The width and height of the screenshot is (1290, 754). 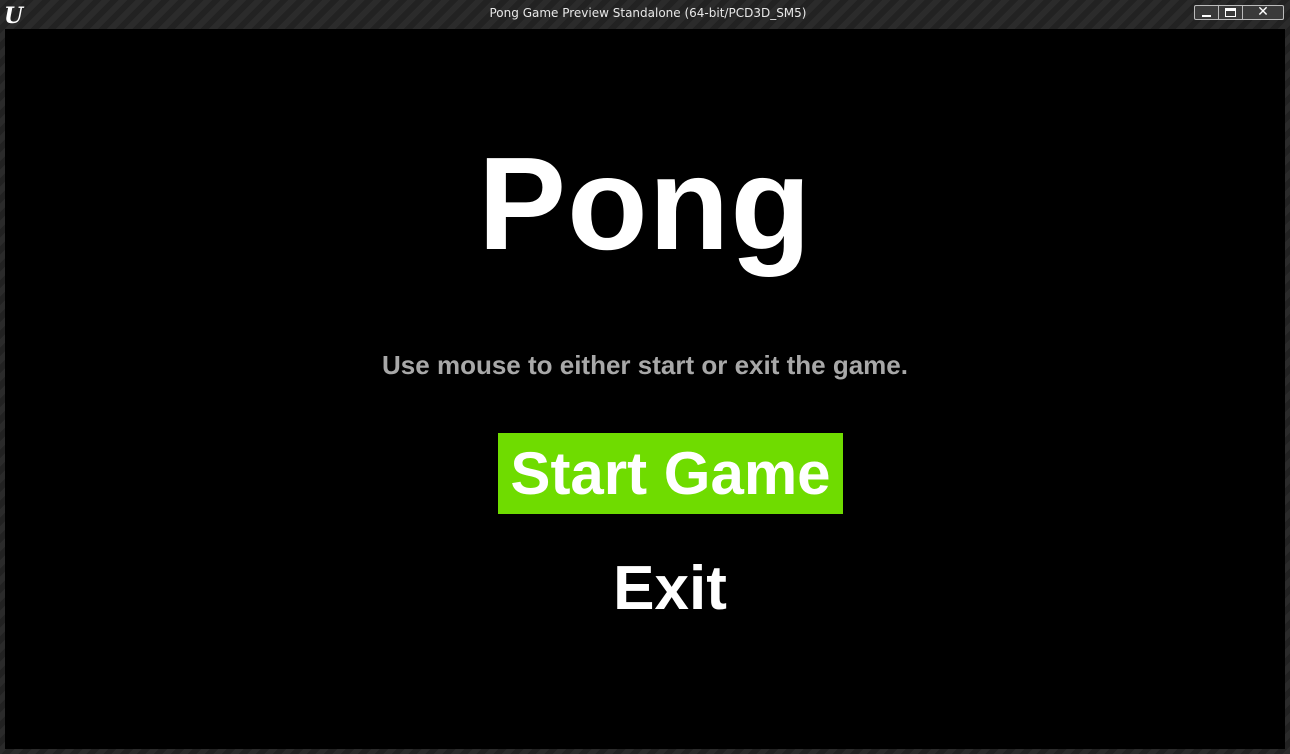 What do you see at coordinates (1206, 15) in the screenshot?
I see `minimize-icon` at bounding box center [1206, 15].